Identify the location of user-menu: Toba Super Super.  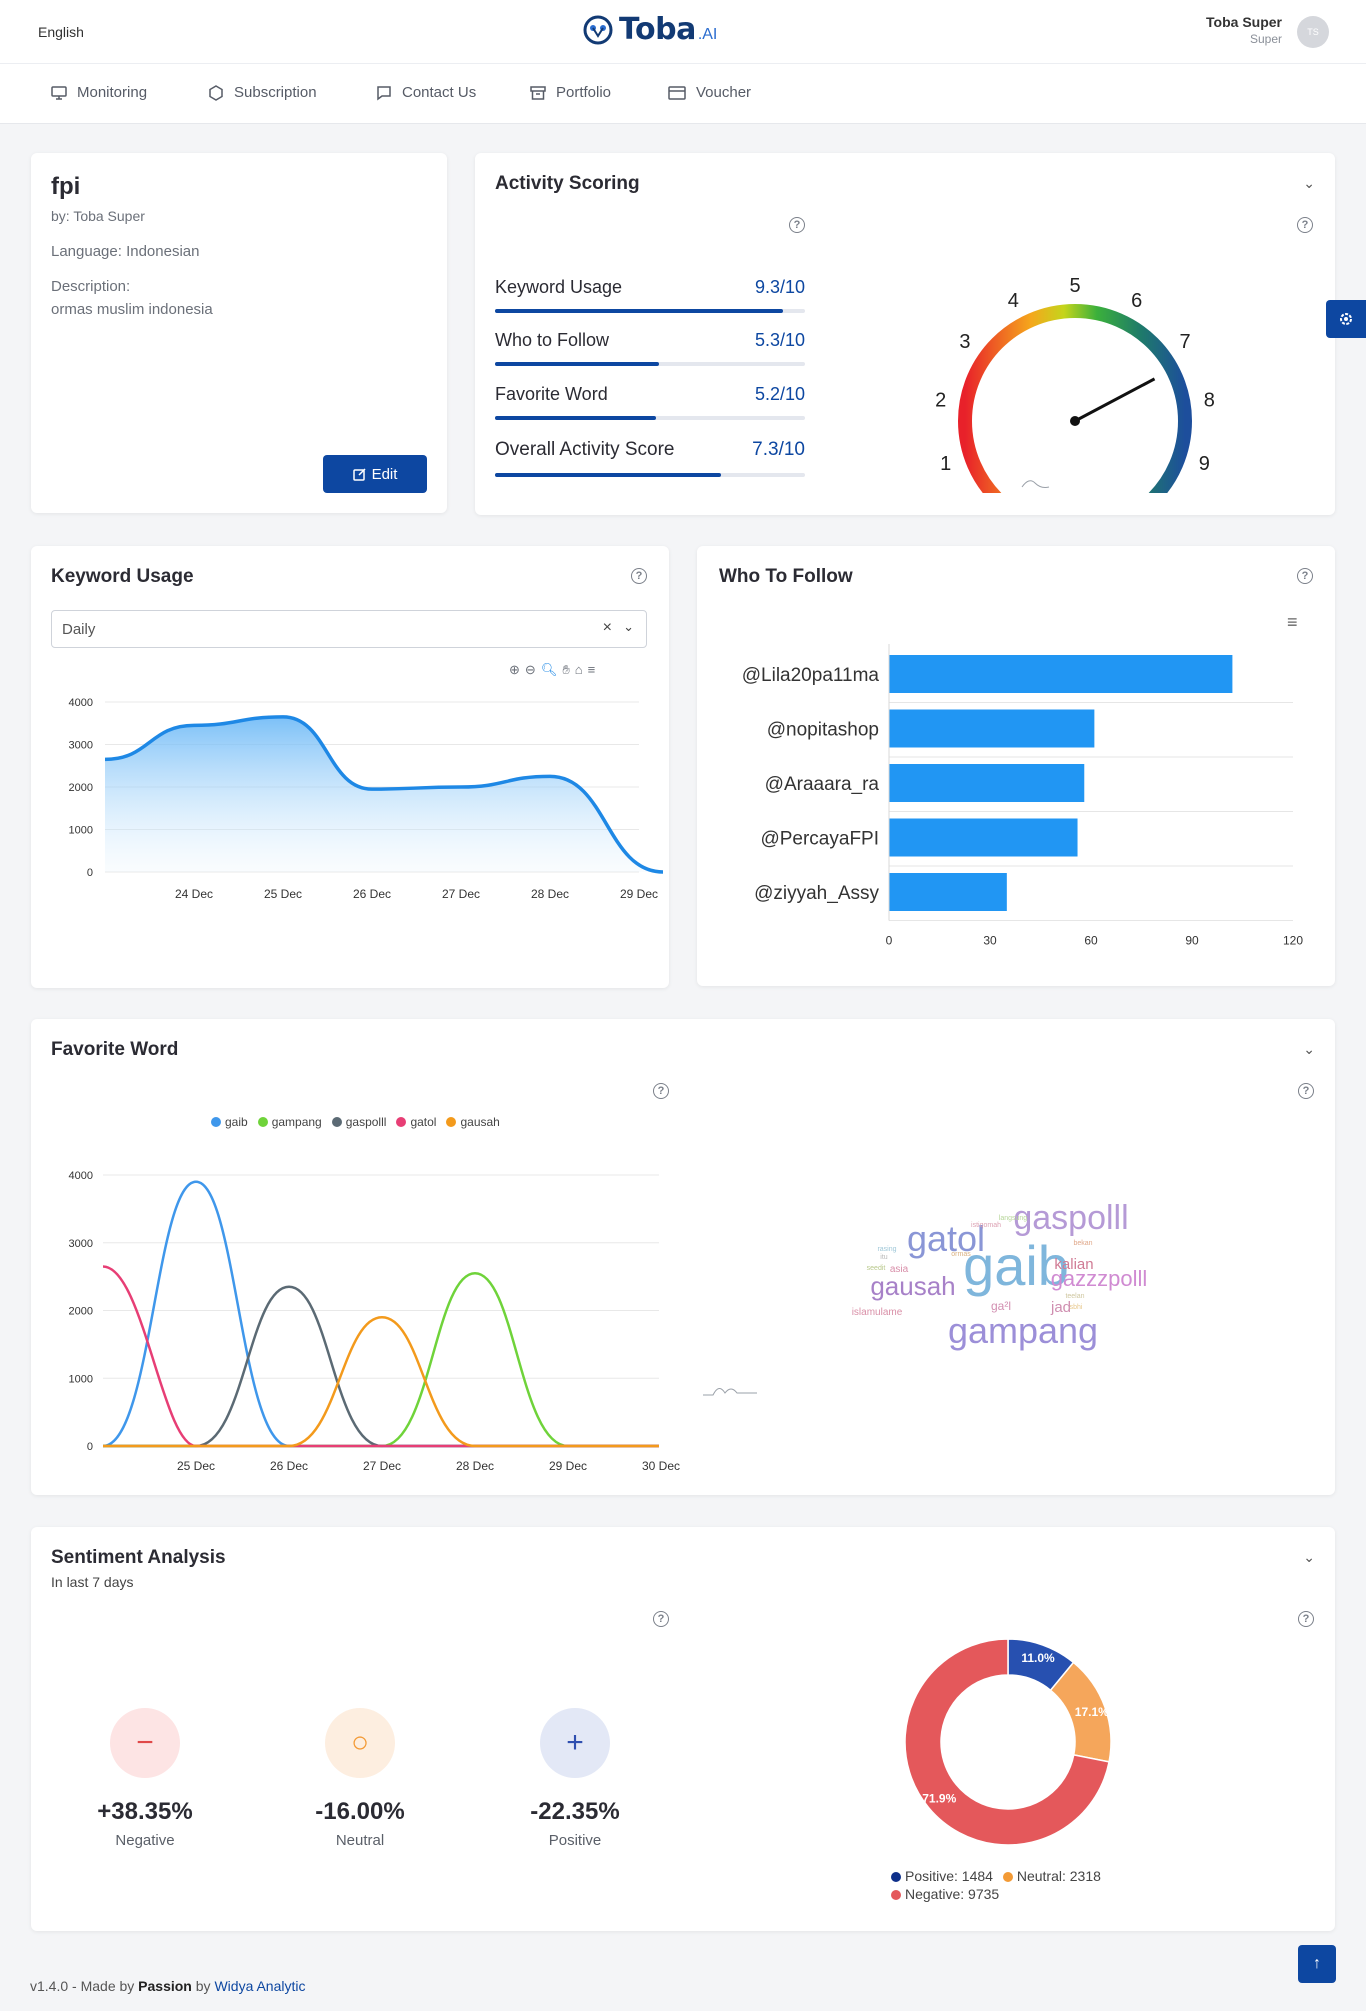
(1244, 30).